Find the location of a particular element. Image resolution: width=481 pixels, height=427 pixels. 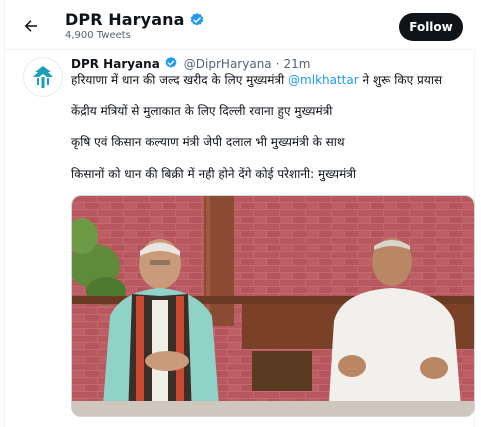

profile-header: DPR Haryana 4,900 Tweets Follow is located at coordinates (240, 25).